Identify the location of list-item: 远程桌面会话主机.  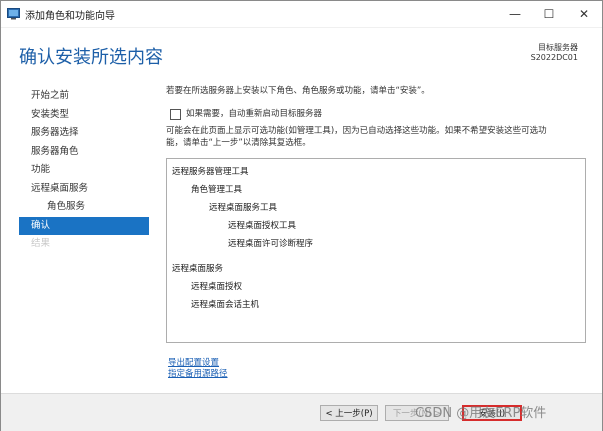
(225, 305).